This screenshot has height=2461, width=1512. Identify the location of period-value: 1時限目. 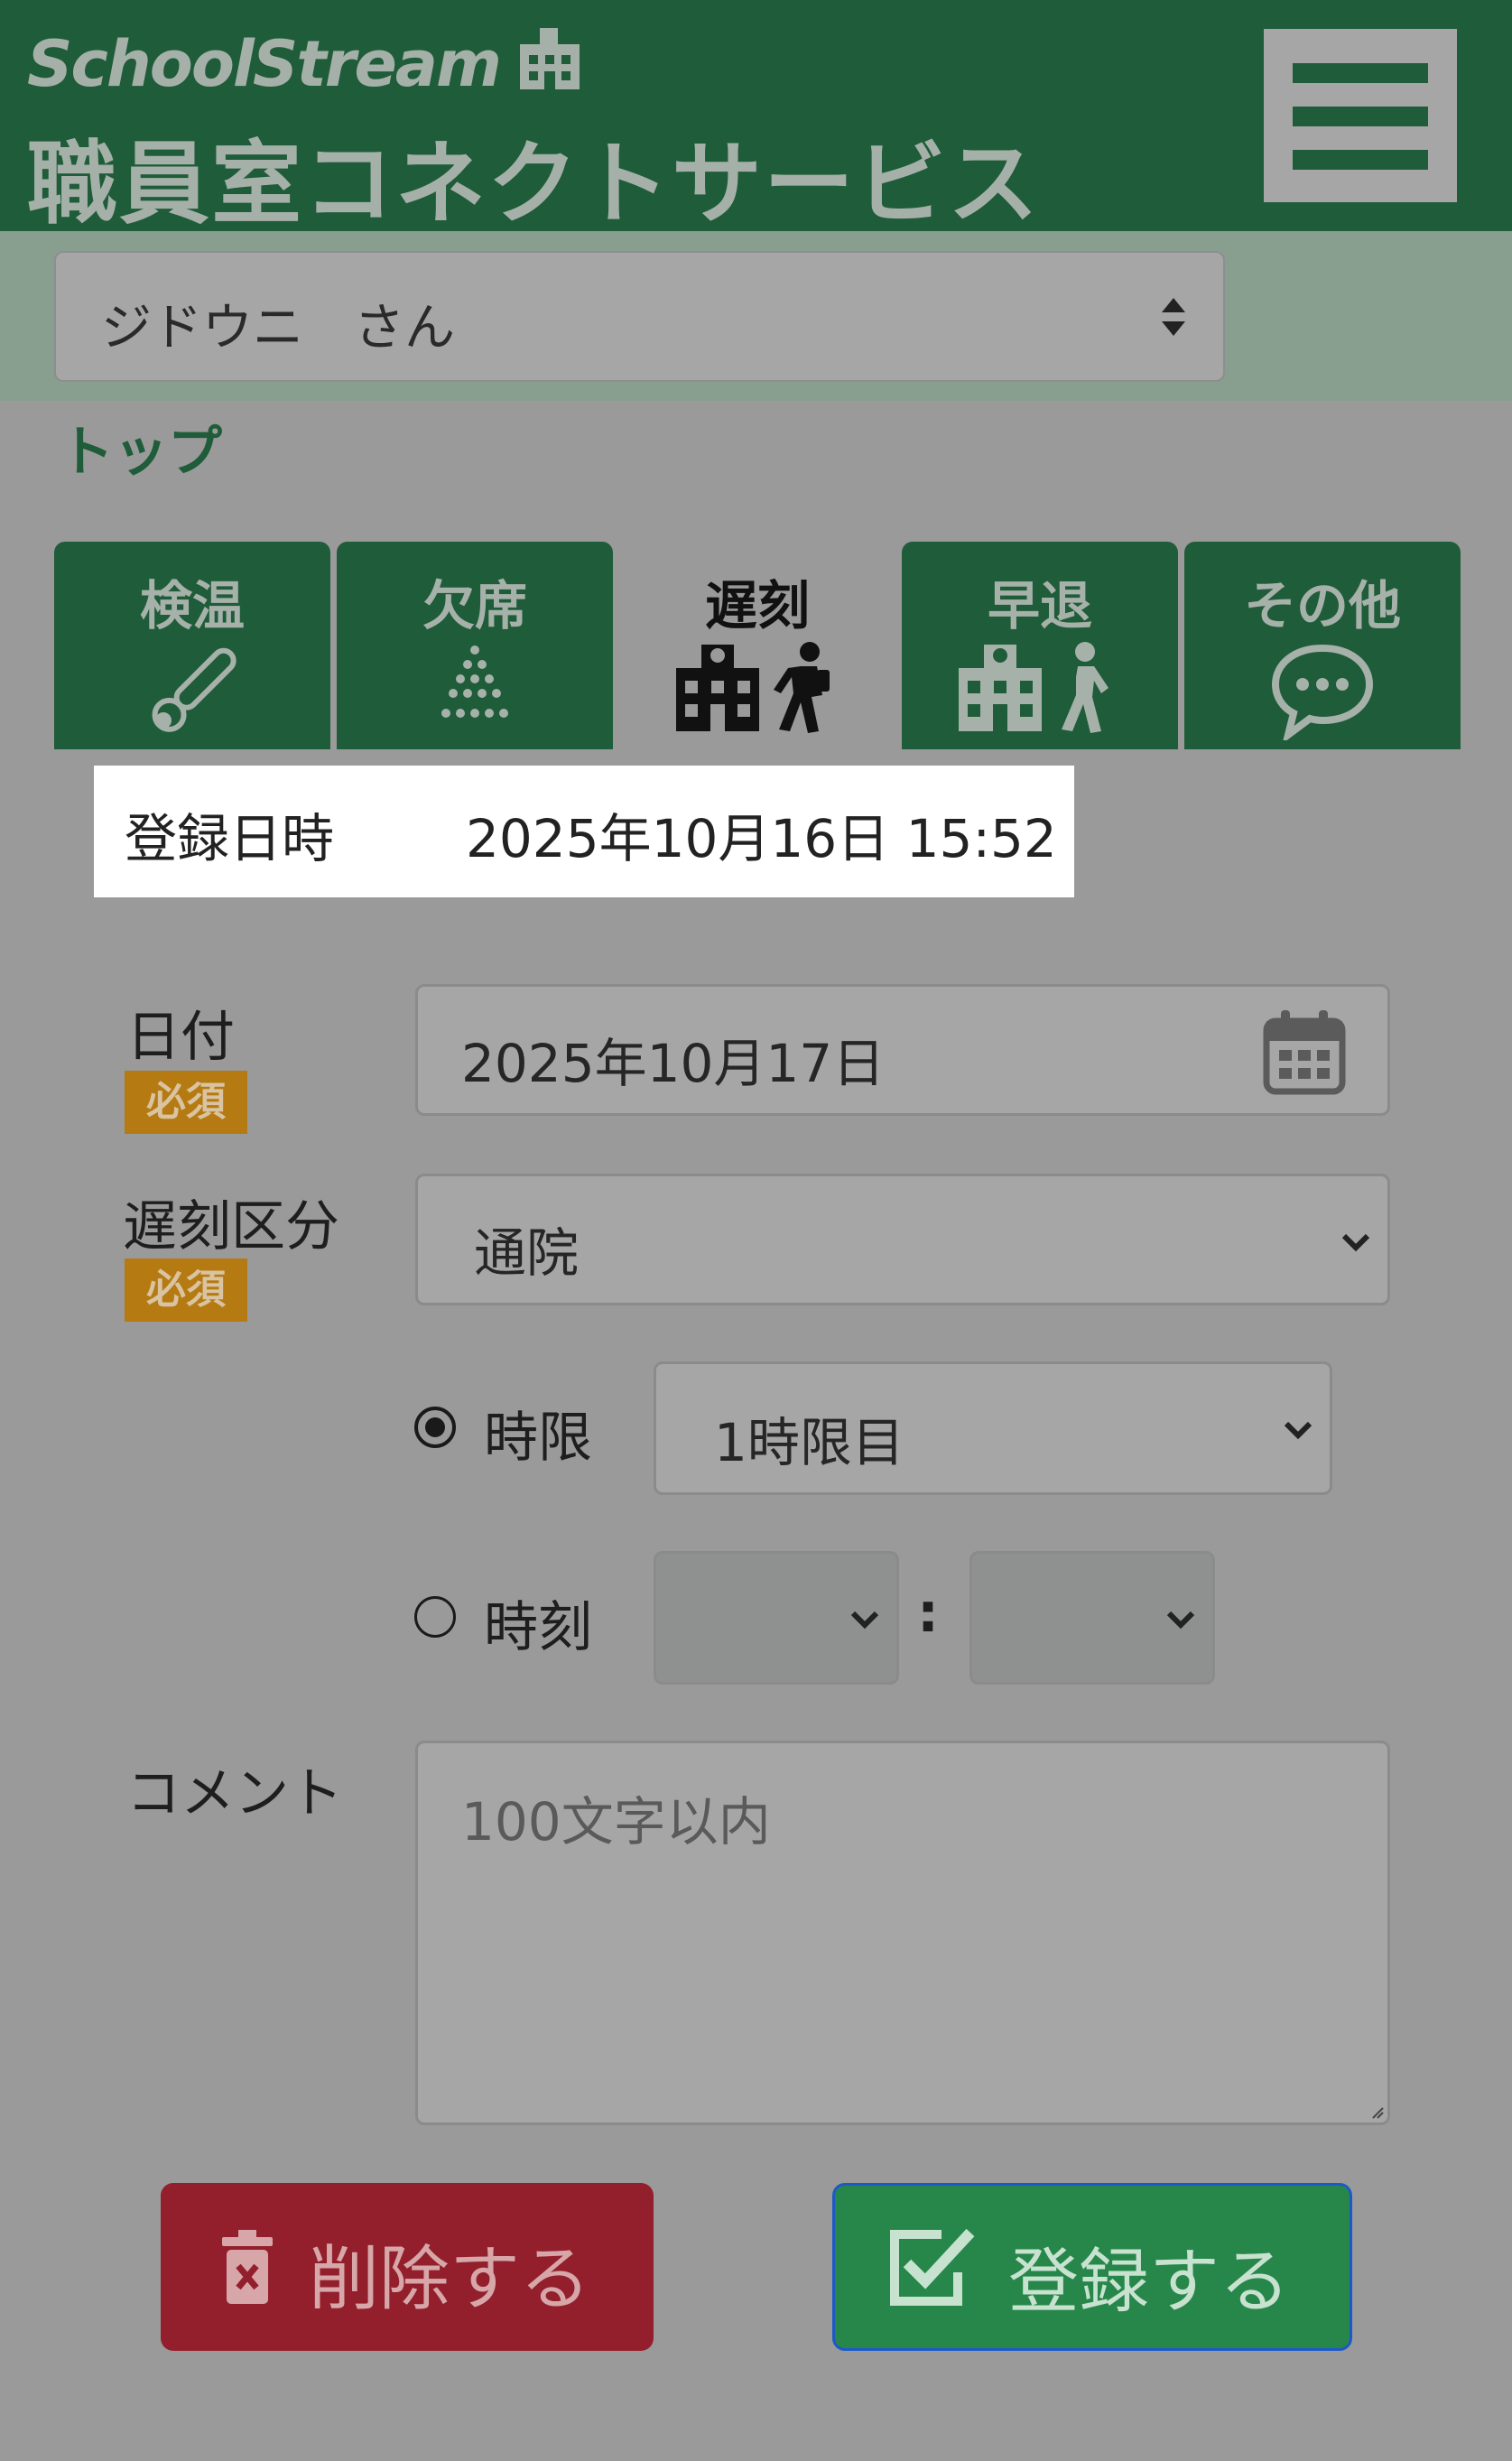
(809, 1442).